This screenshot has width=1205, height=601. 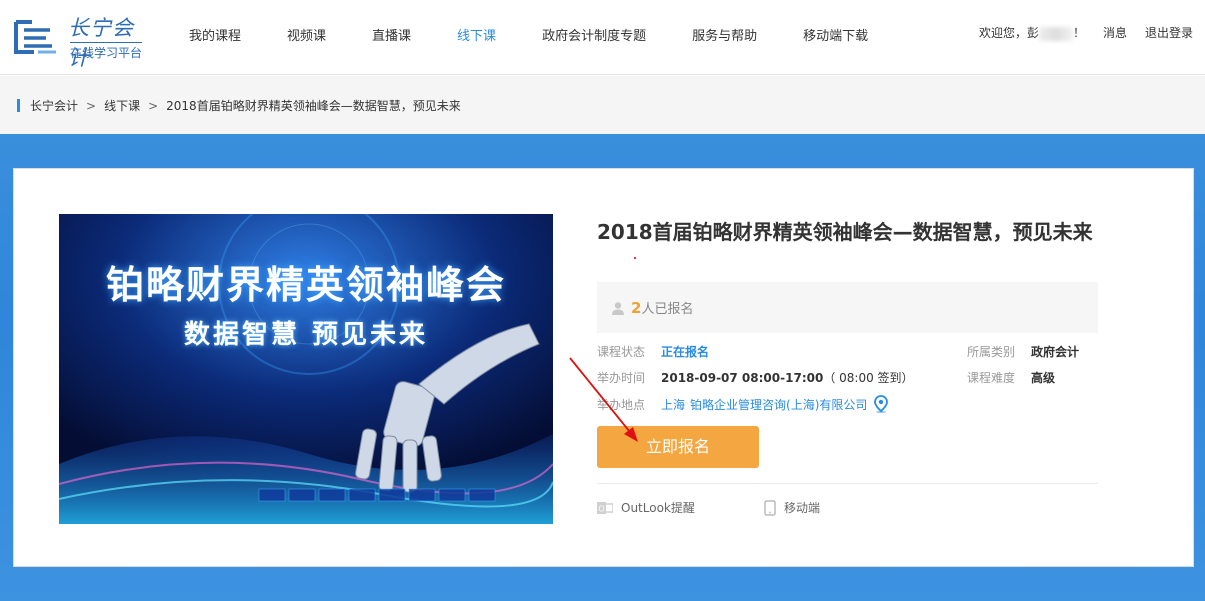 I want to click on time-row: 举办时间 2018-09-07 08:00-17:00 （ 08:00 签到）, so click(x=755, y=377).